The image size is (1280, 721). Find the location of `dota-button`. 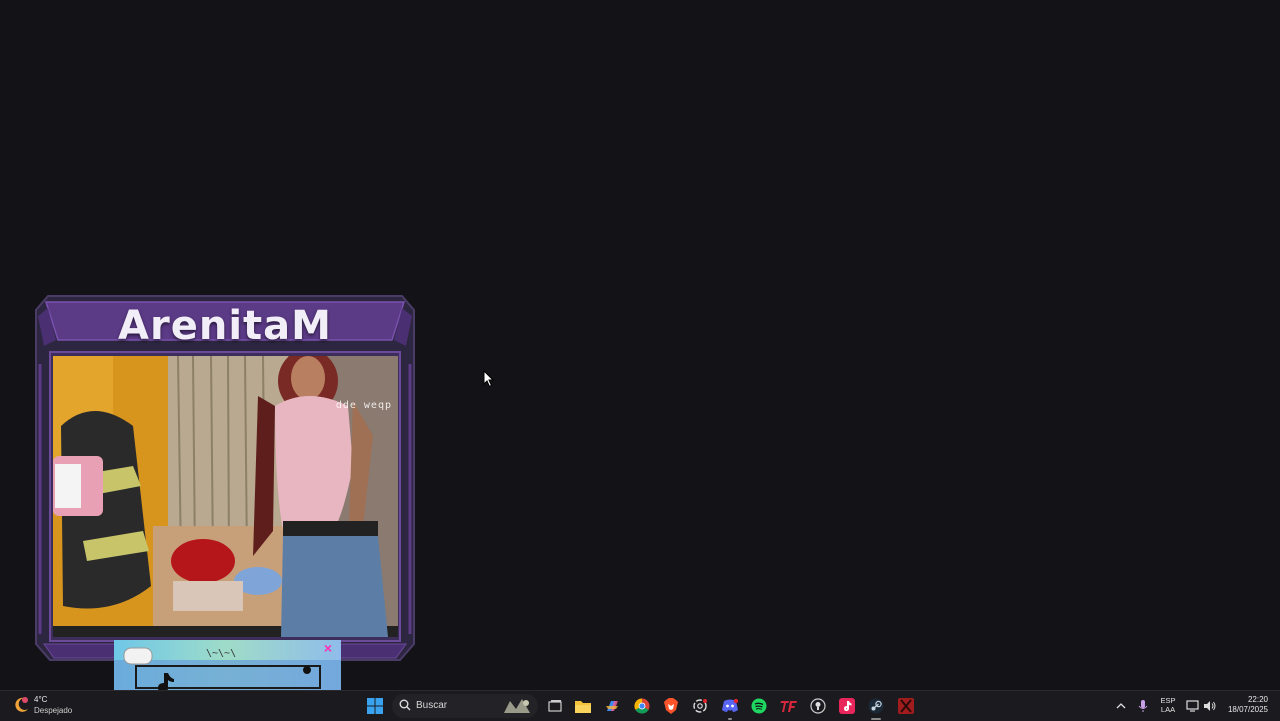

dota-button is located at coordinates (906, 706).